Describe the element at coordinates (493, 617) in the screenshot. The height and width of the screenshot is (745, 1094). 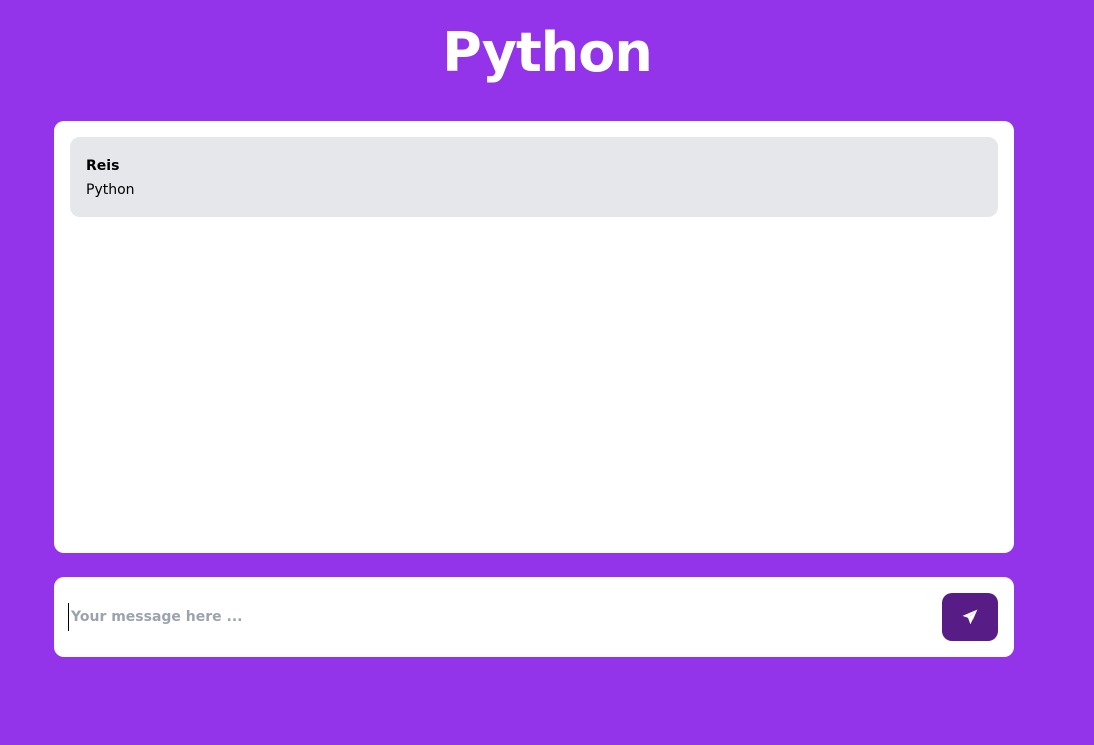
I see `message-input` at that location.